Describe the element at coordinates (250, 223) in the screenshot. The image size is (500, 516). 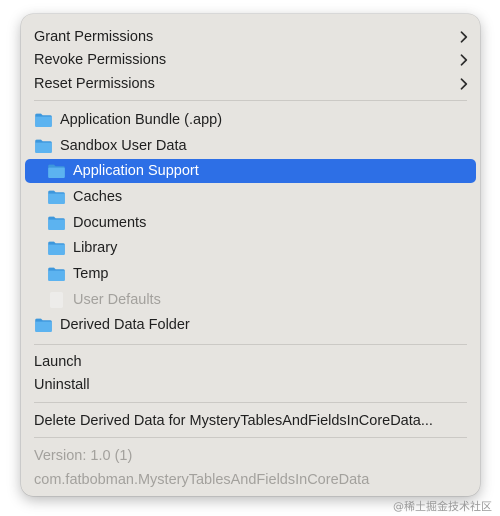
I see `menu-item-documents: Documents` at that location.